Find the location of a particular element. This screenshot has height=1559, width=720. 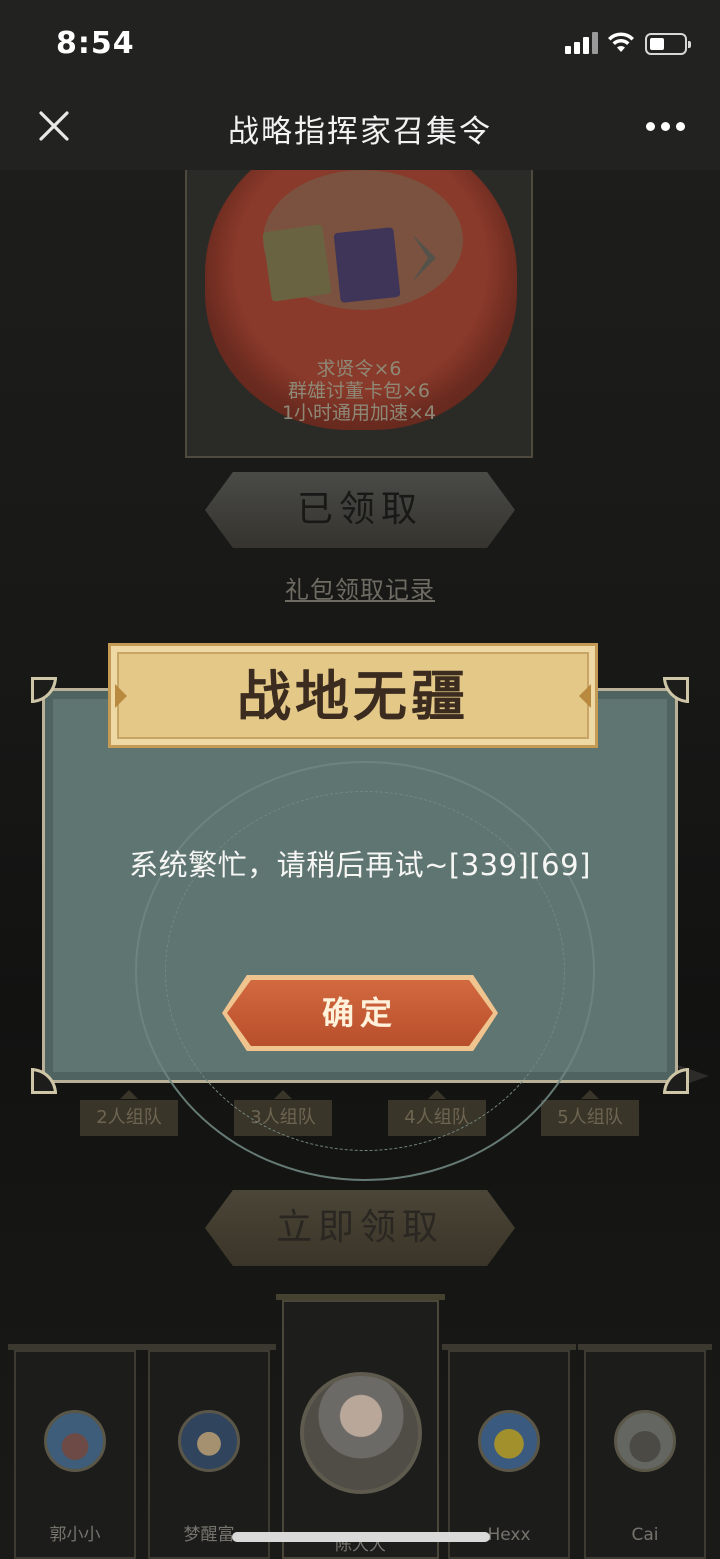

more-icon is located at coordinates (666, 128).